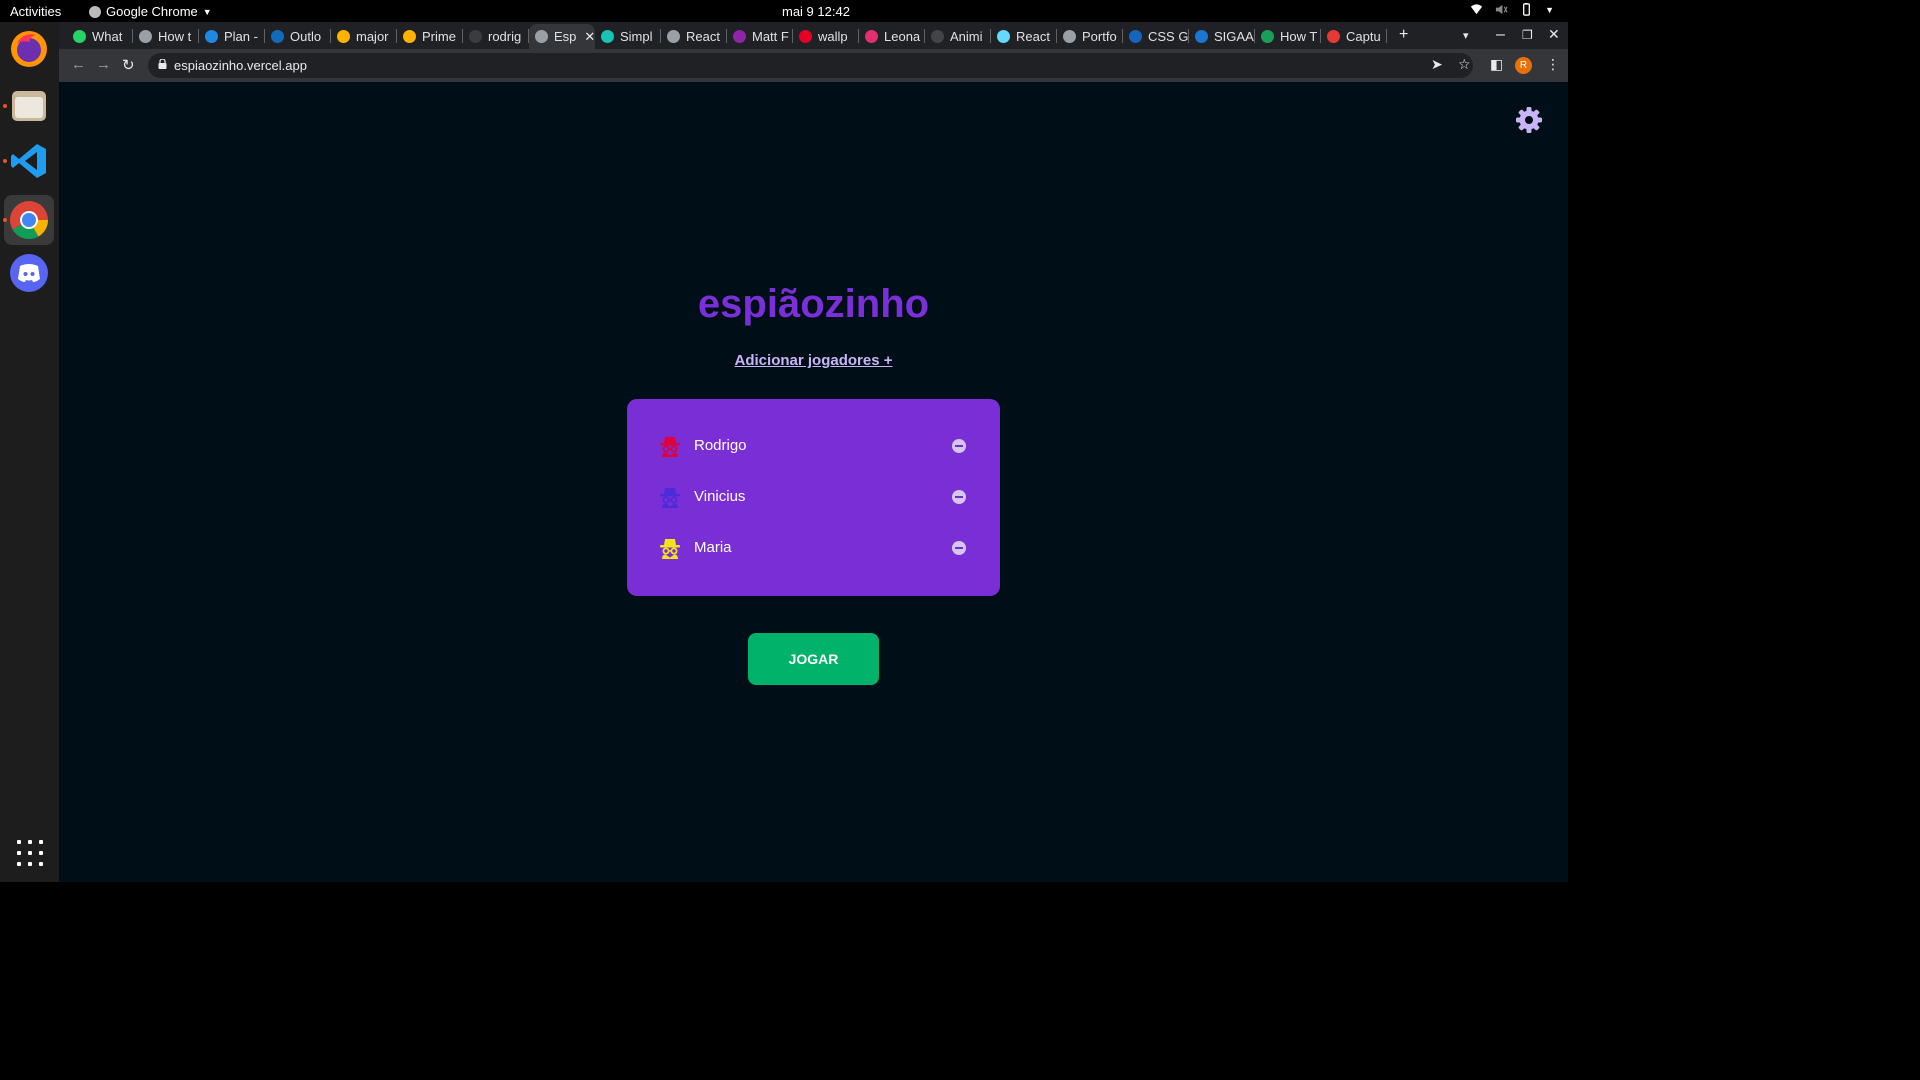 This screenshot has height=1080, width=1920. What do you see at coordinates (1466, 35) in the screenshot?
I see `tab-search-icon: ▾` at bounding box center [1466, 35].